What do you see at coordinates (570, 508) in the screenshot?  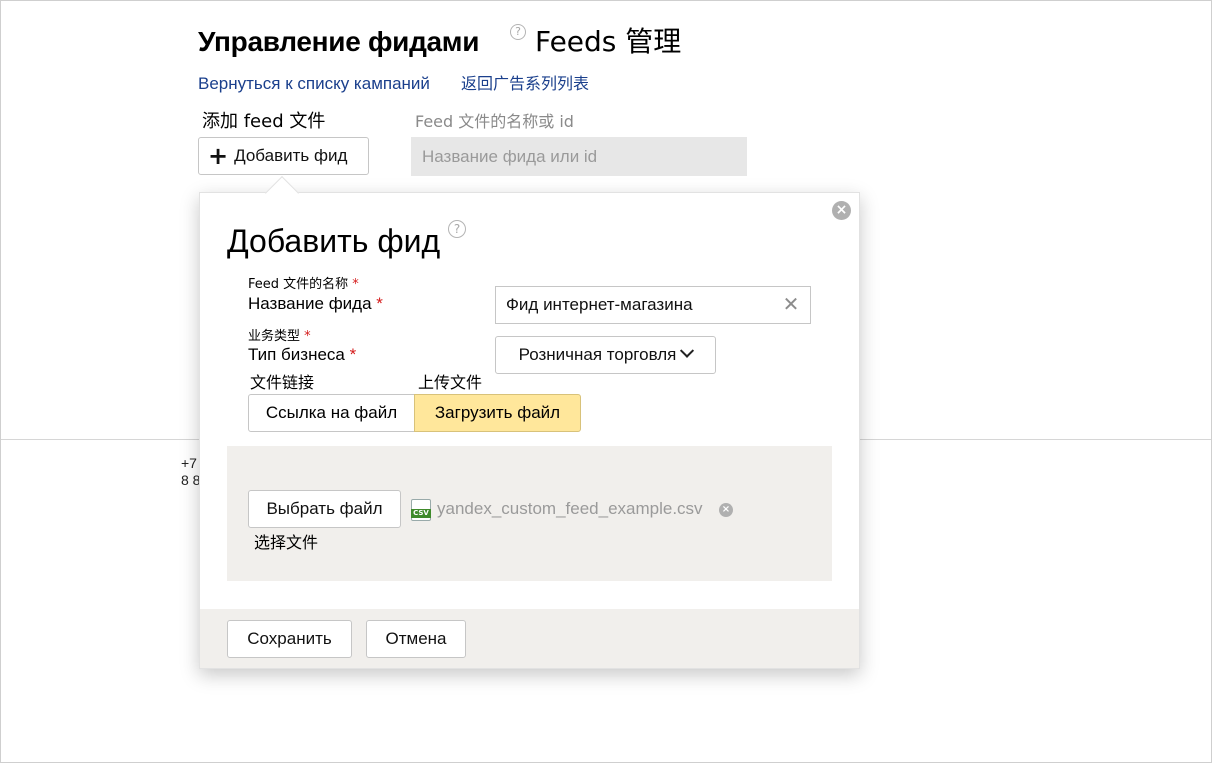 I see `selected-file-name: yandex_custom_feed_example.csv` at bounding box center [570, 508].